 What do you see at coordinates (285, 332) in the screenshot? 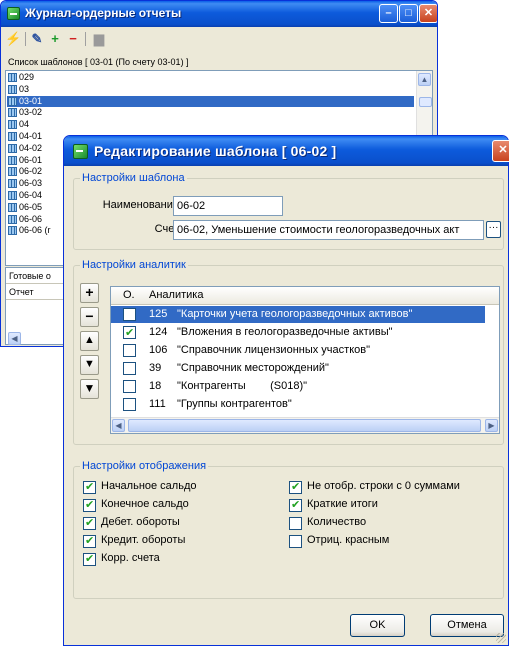
I see `analytics-row-name: "Вложения в геологоразведочные активы"` at bounding box center [285, 332].